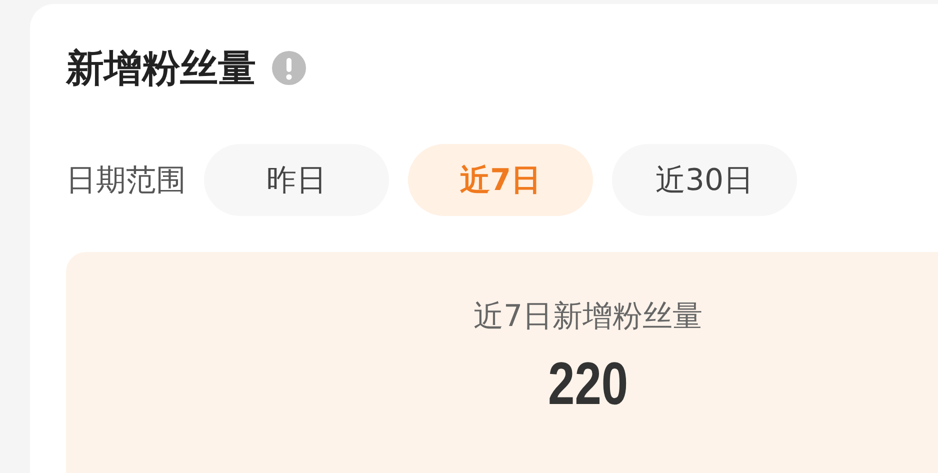 This screenshot has height=473, width=938. Describe the element at coordinates (161, 68) in the screenshot. I see `card-title: 新增粉丝量` at that location.